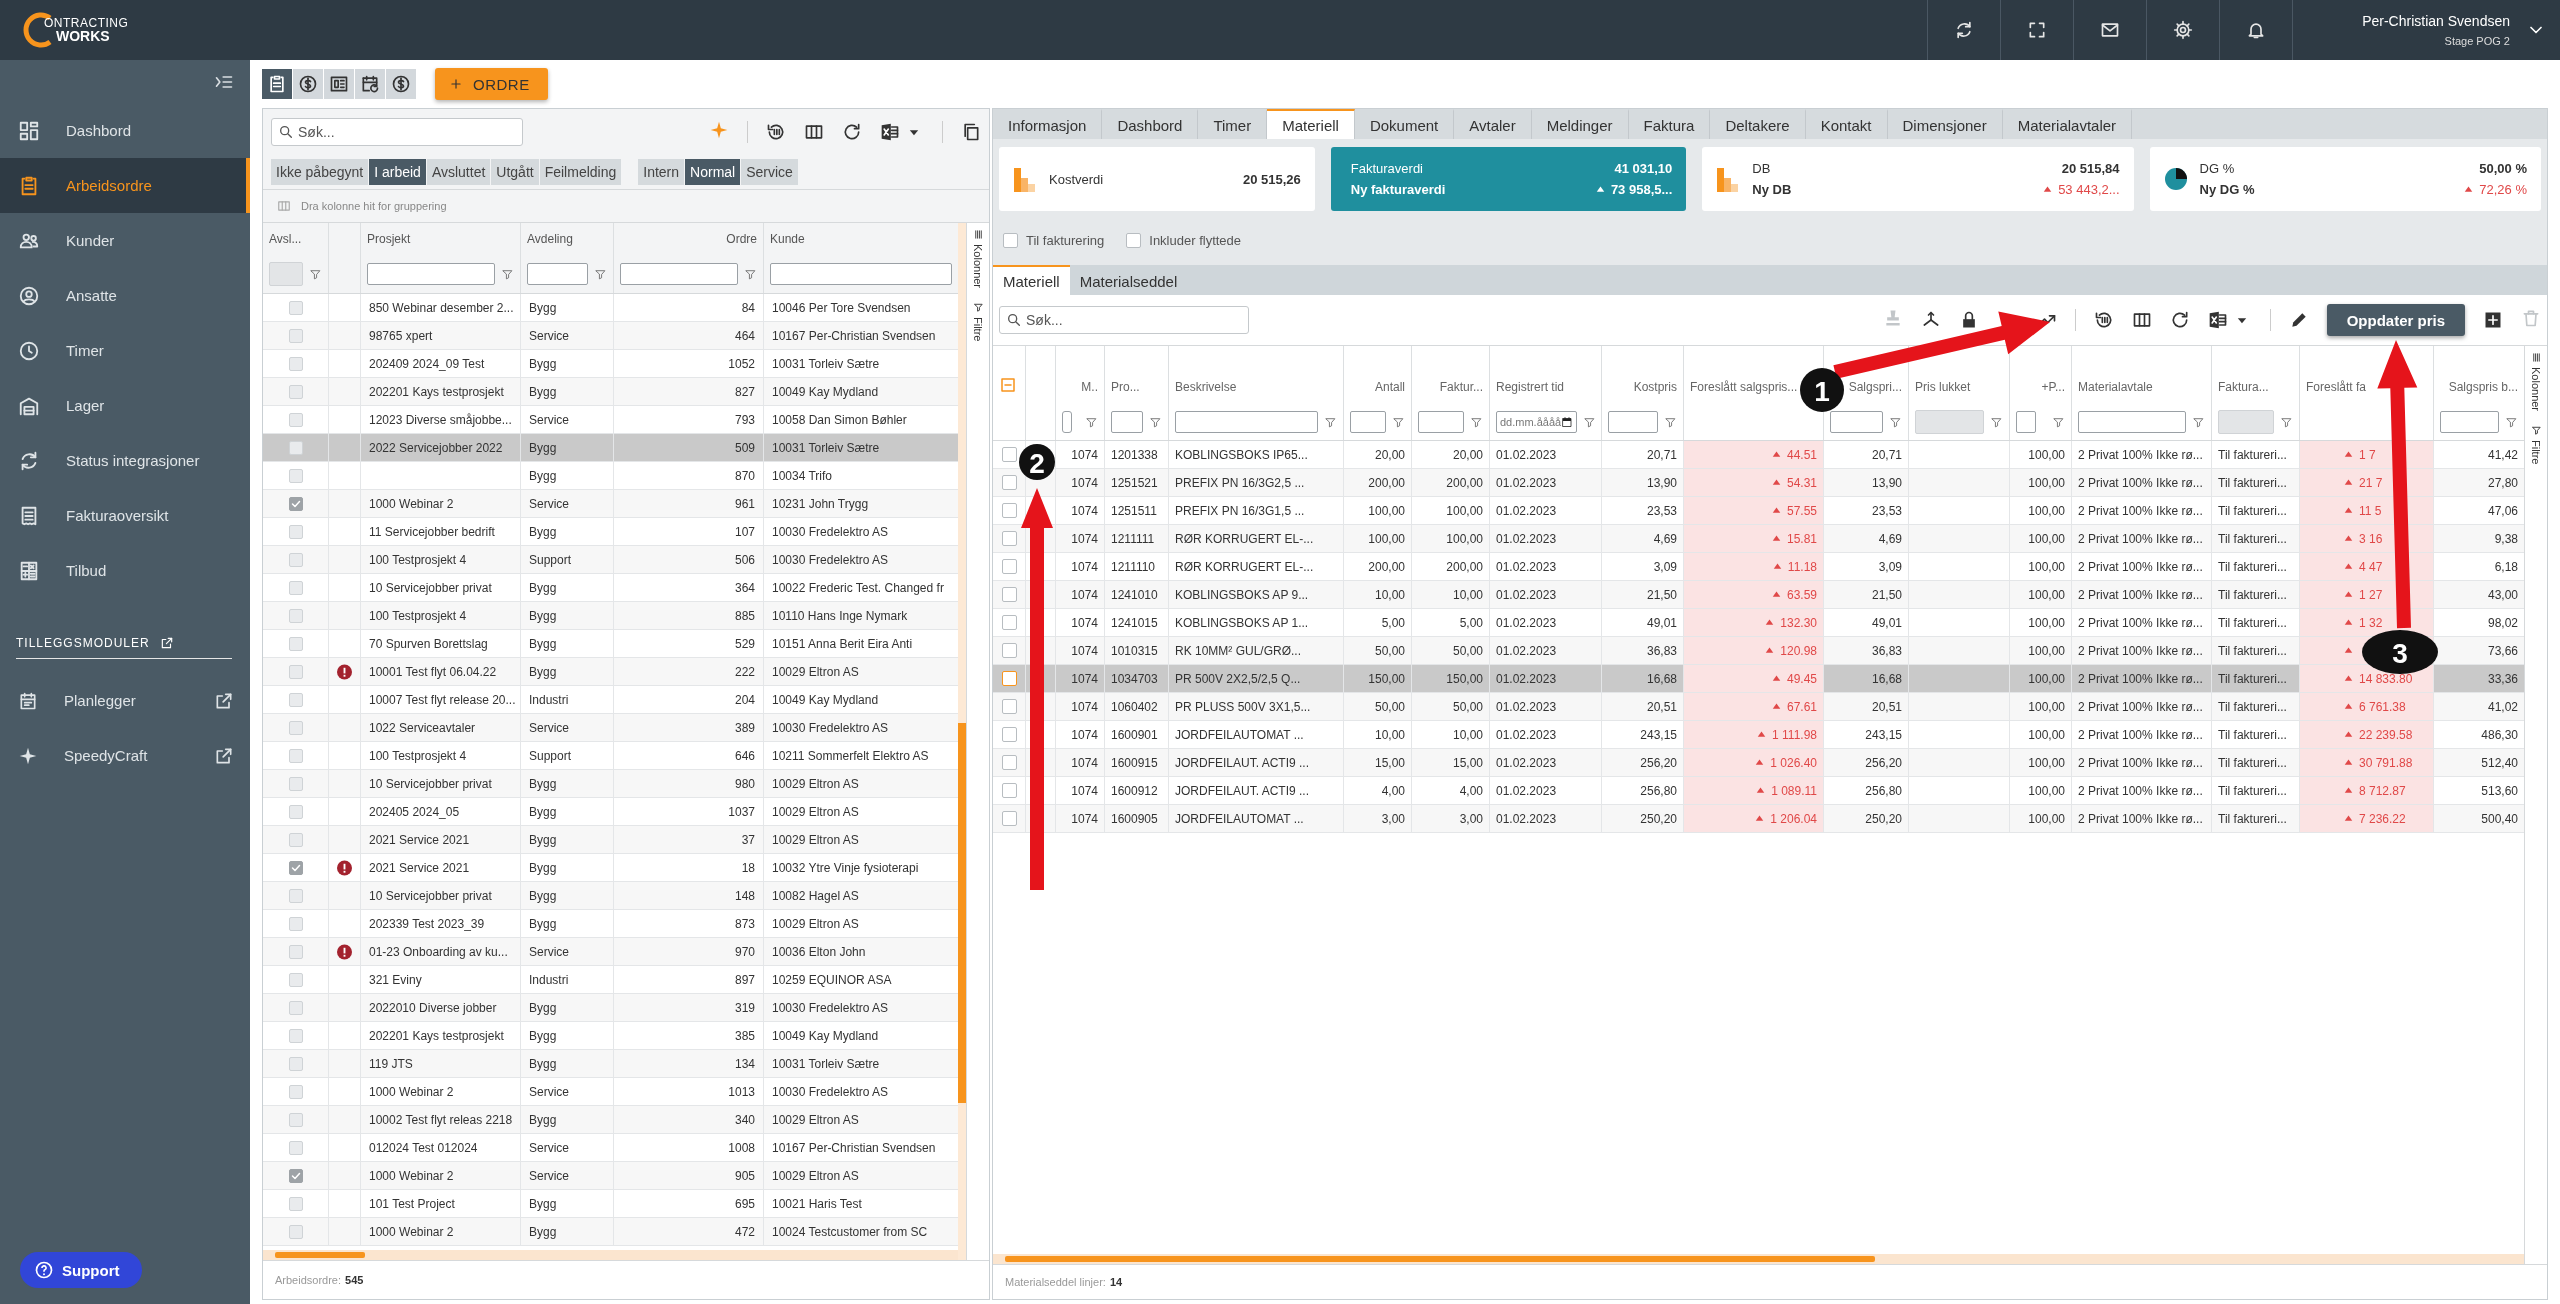 The height and width of the screenshot is (1304, 2560). Describe the element at coordinates (125, 350) in the screenshot. I see `sidebar-item: Timer` at that location.